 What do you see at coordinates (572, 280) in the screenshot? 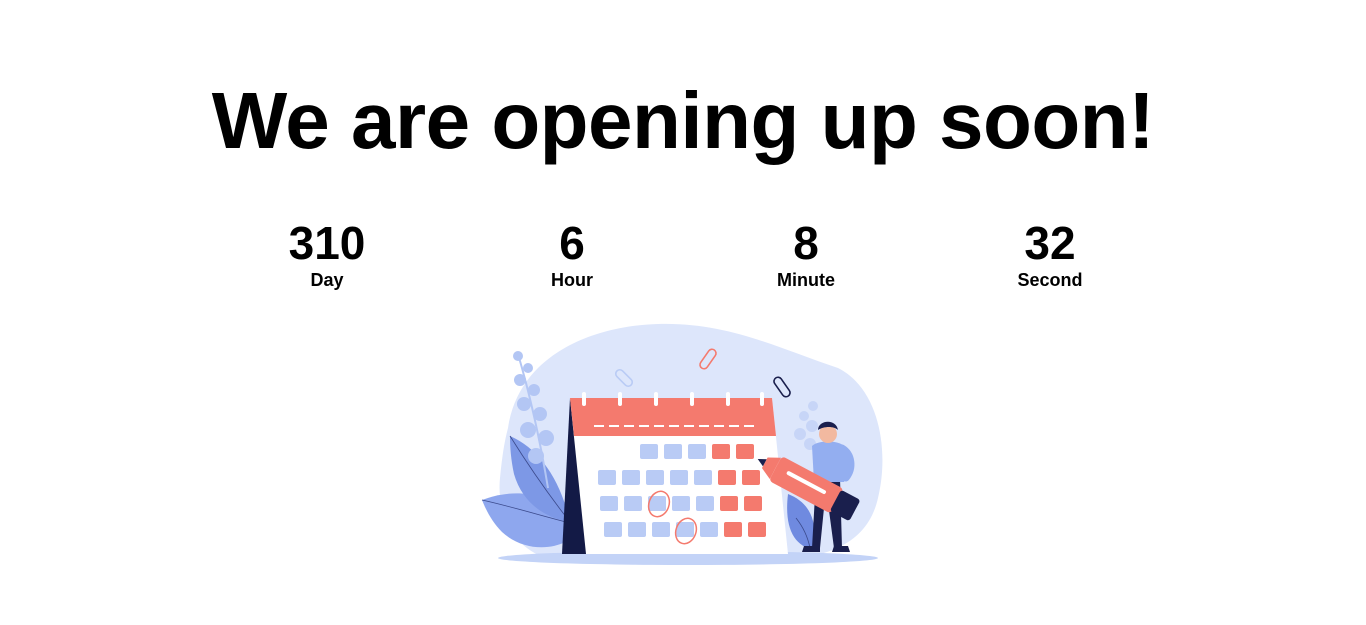
I see `countdown-hour-label: Hour` at bounding box center [572, 280].